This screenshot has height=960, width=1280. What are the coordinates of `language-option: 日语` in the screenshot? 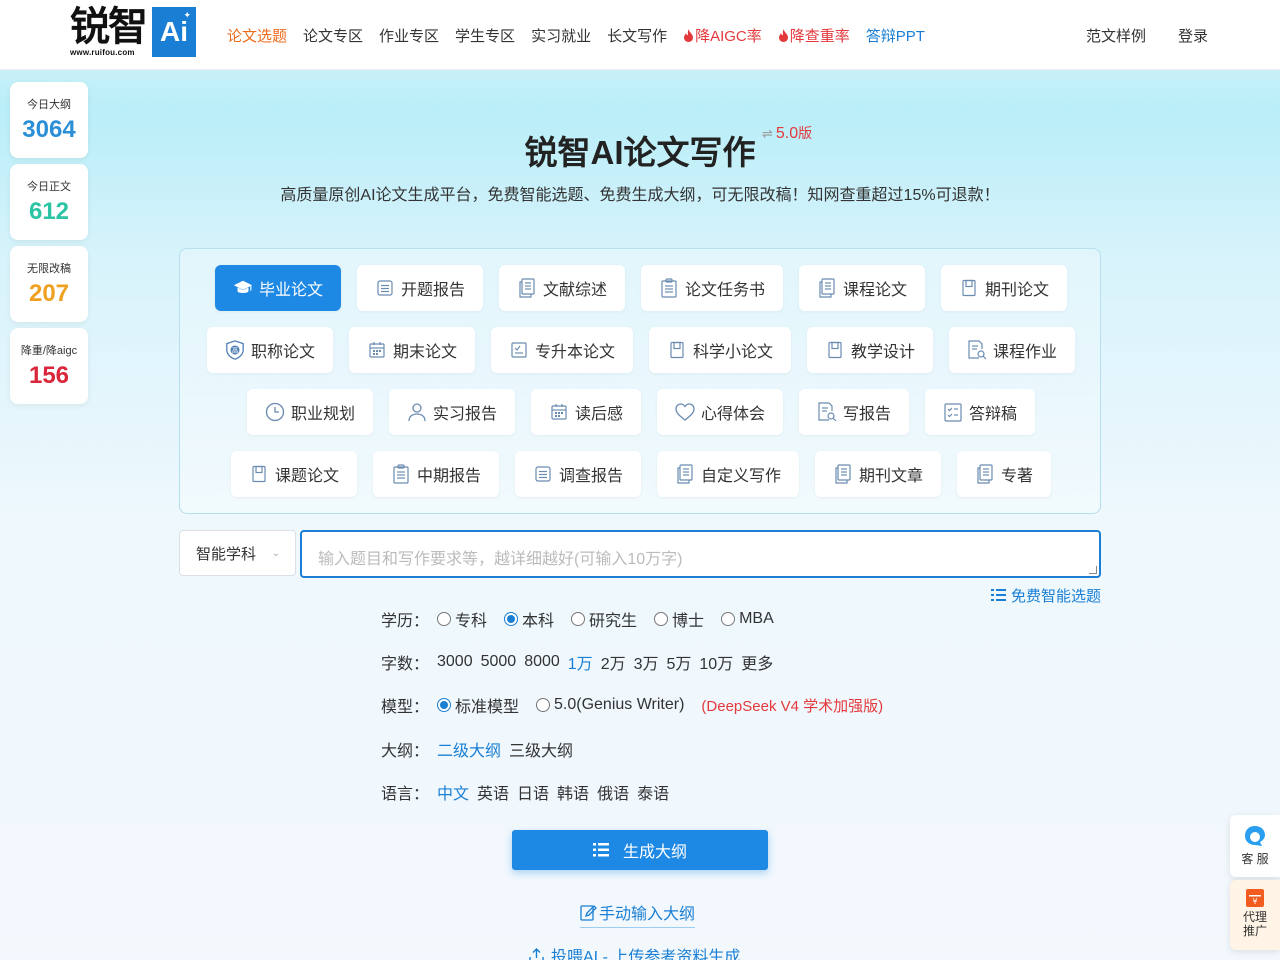 It's located at (533, 792).